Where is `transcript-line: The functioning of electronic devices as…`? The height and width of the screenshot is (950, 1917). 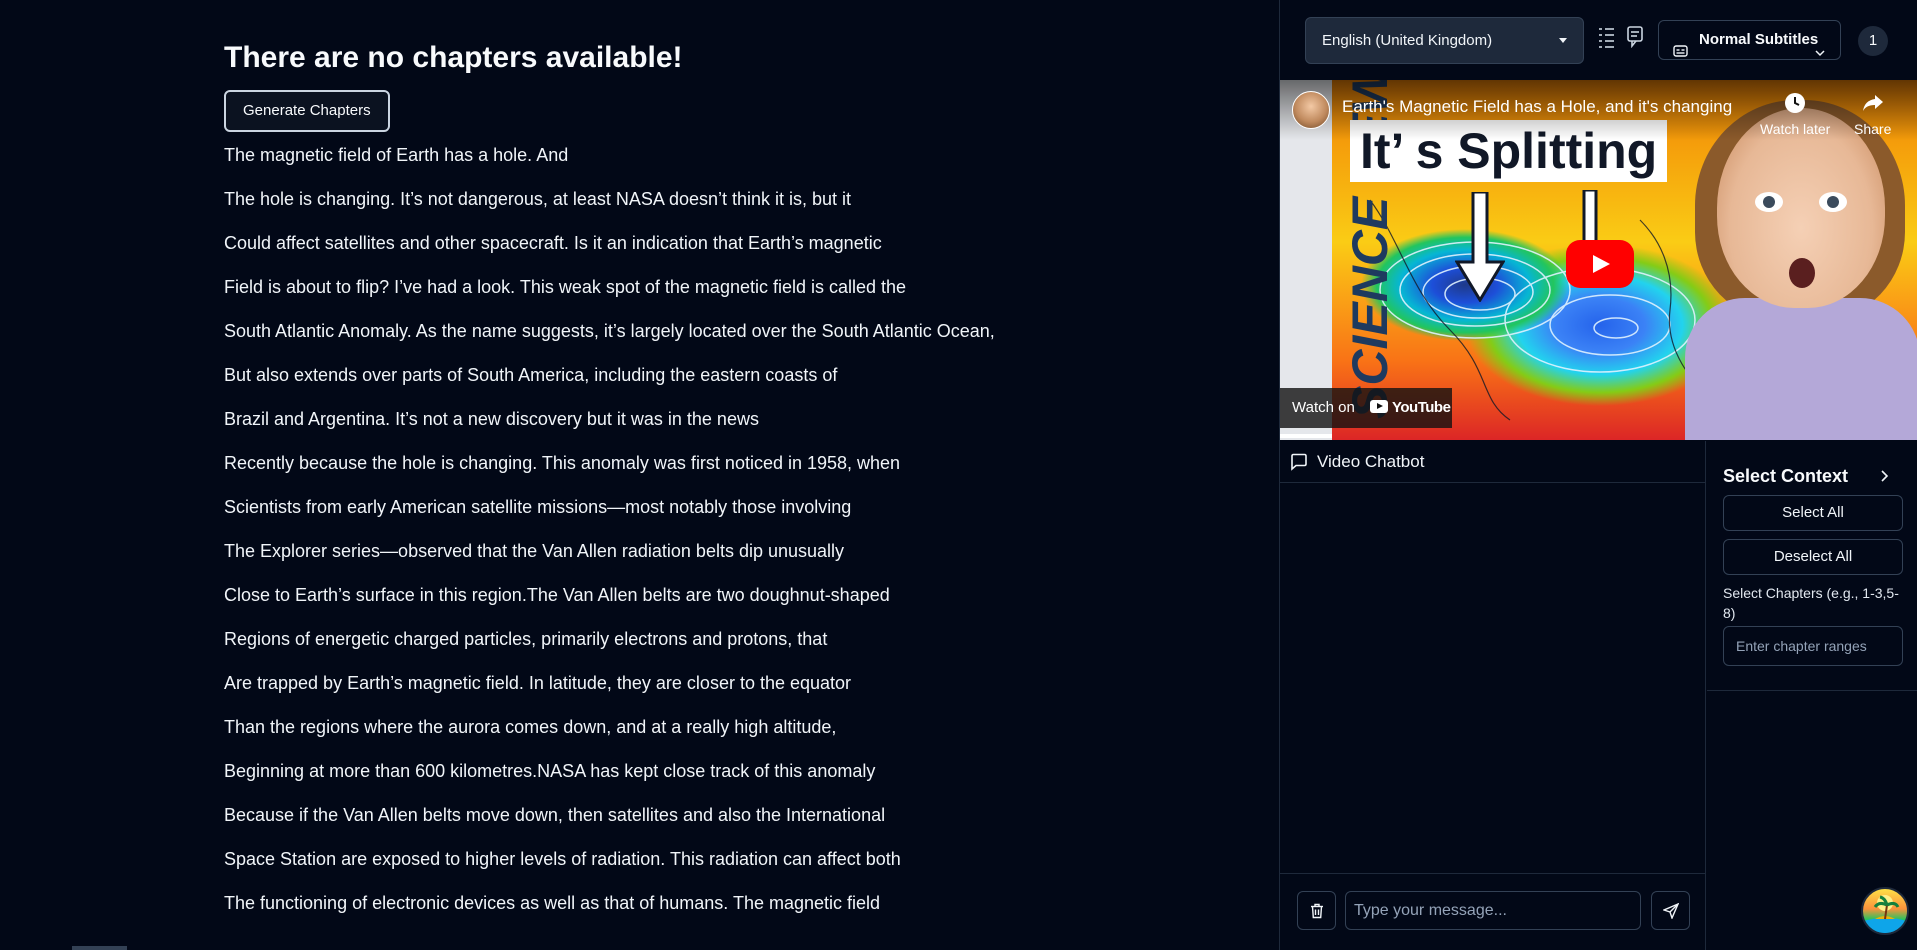 transcript-line: The functioning of electronic devices as… is located at coordinates (552, 903).